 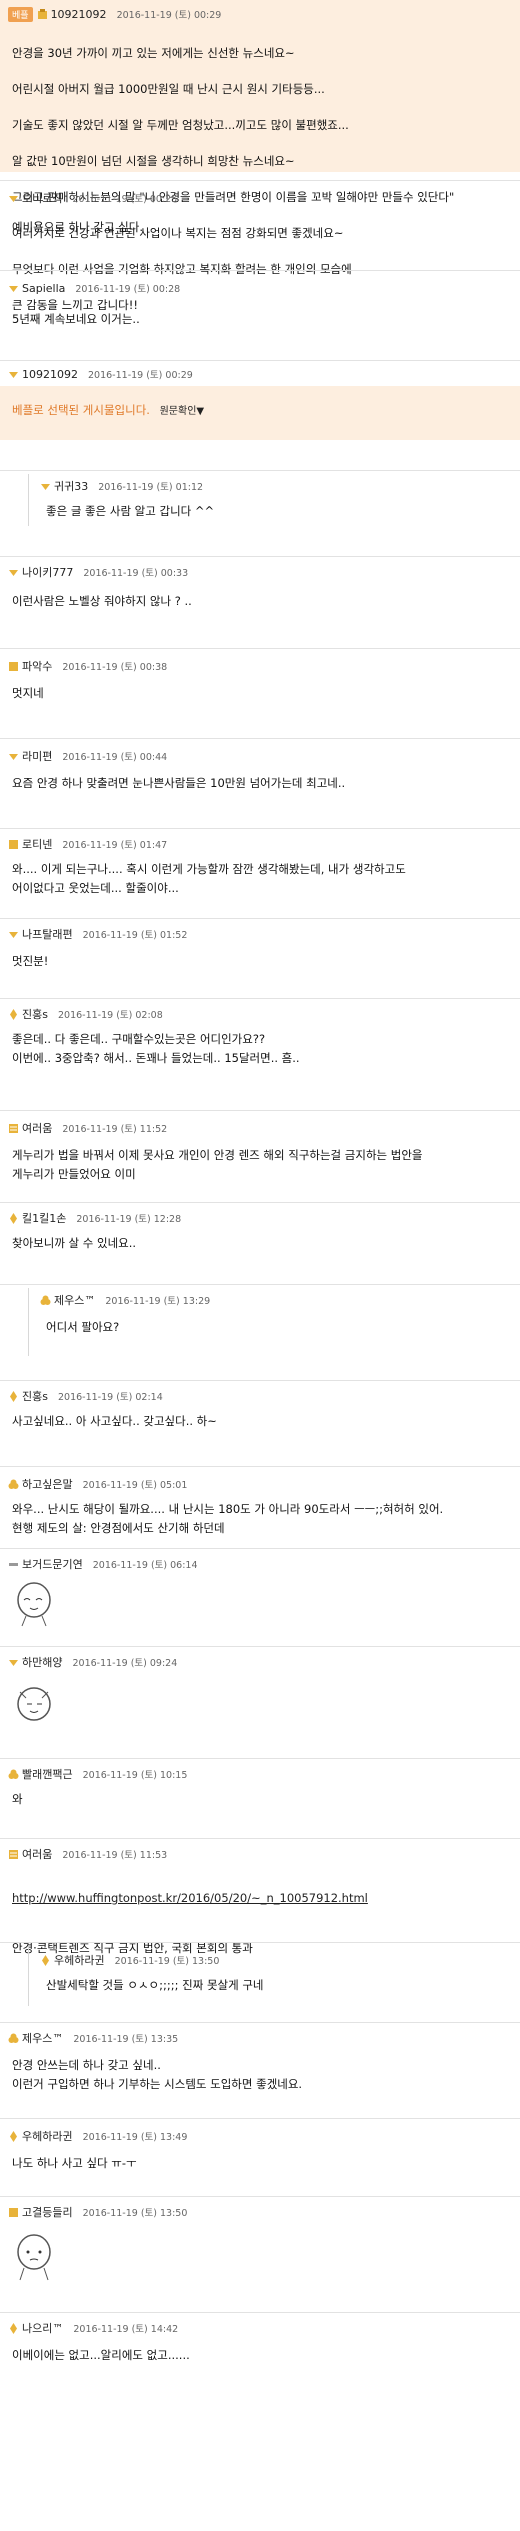 I want to click on author-nick: 하고싶은말, so click(x=47, y=1484).